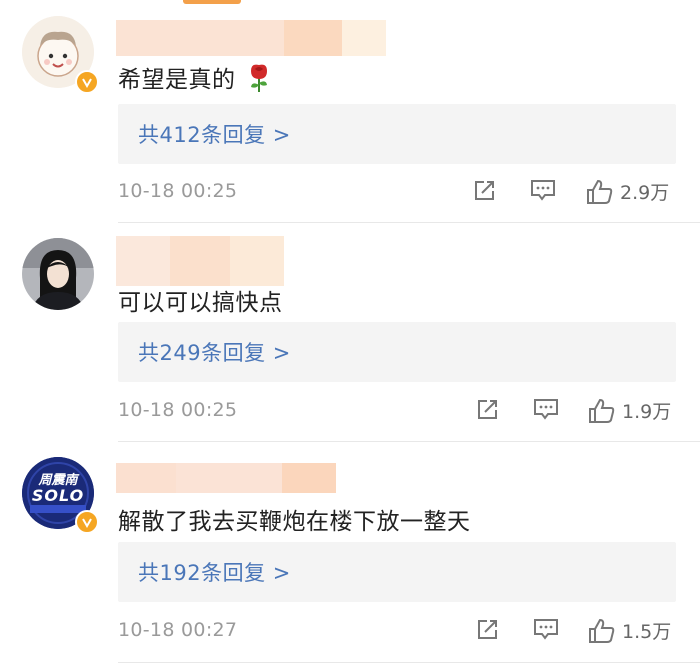 This screenshot has width=700, height=670. What do you see at coordinates (214, 573) in the screenshot?
I see `replies-label: 共192条回复 >` at bounding box center [214, 573].